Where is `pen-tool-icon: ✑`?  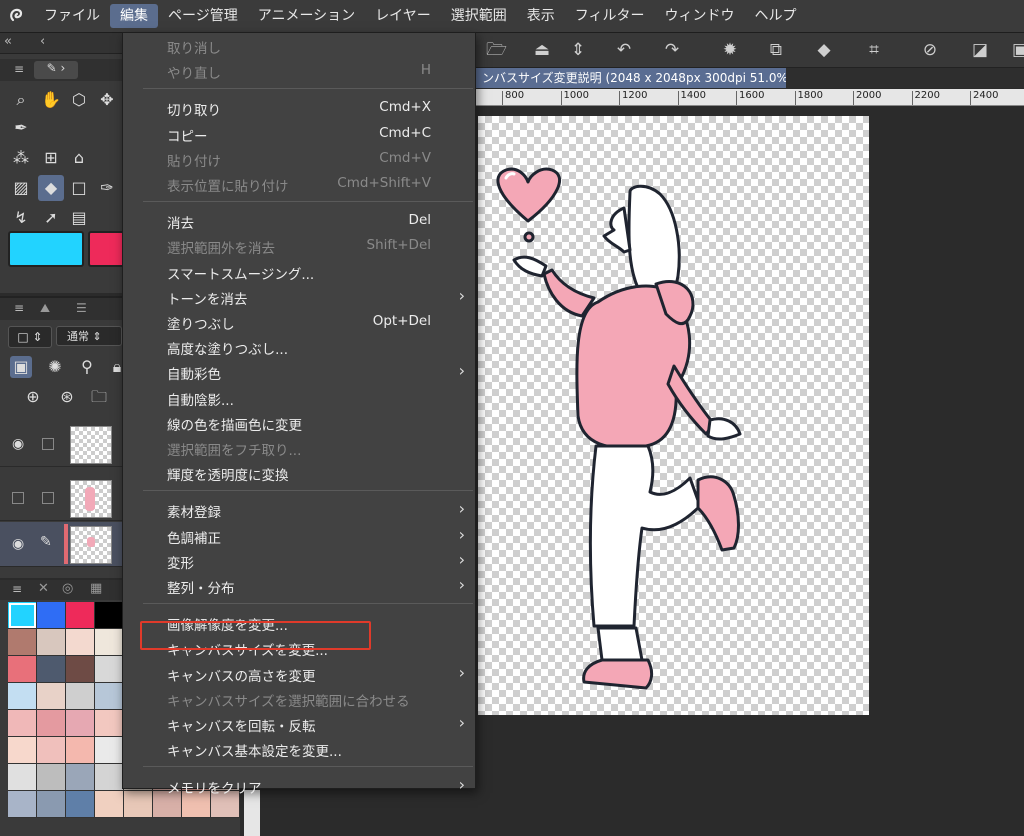
pen-tool-icon: ✑ is located at coordinates (107, 188).